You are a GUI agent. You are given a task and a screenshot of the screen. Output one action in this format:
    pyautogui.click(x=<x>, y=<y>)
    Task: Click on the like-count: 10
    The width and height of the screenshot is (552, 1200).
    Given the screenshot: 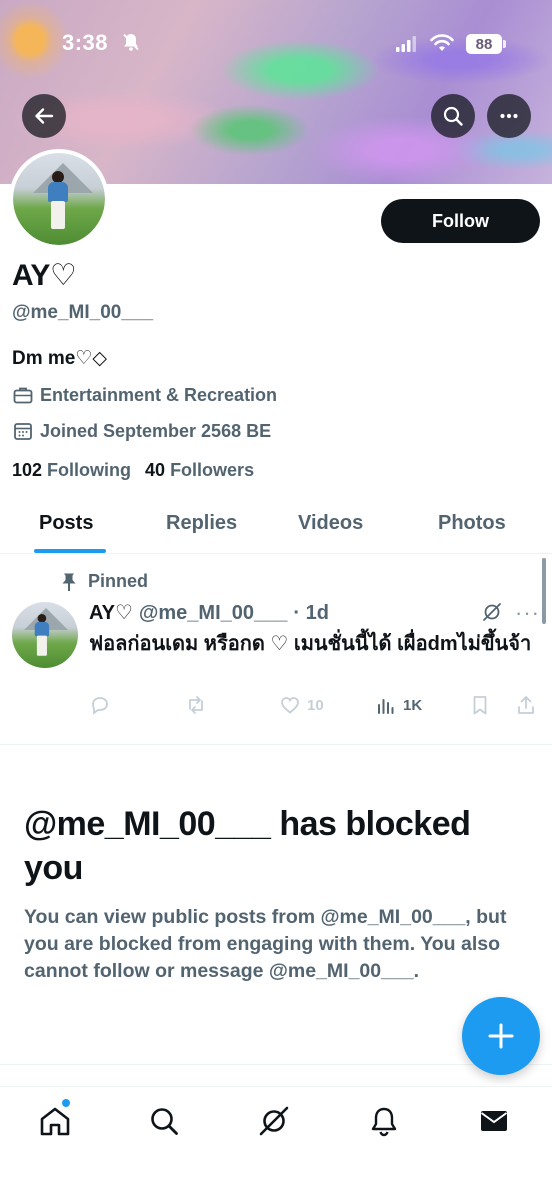 What is the action you would take?
    pyautogui.click(x=315, y=705)
    